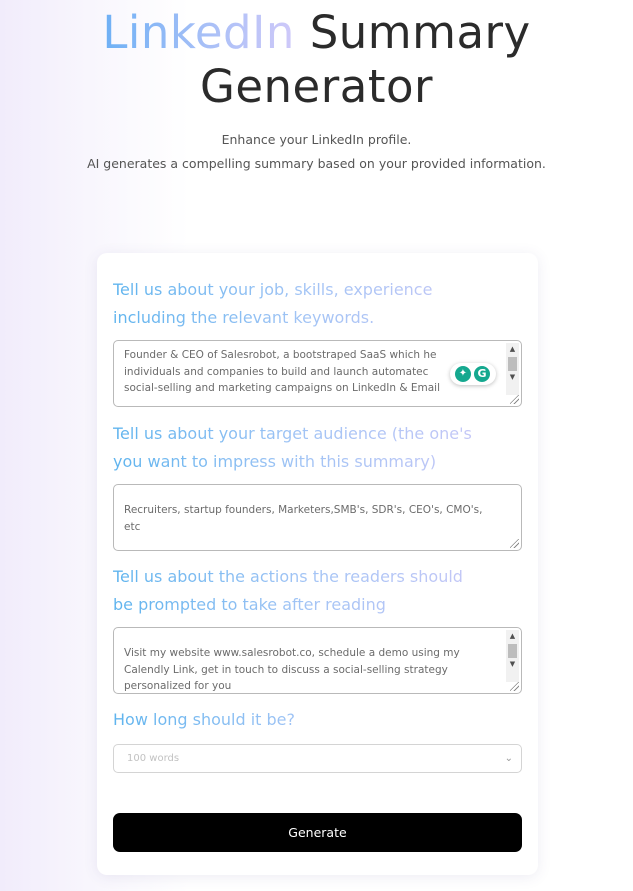 This screenshot has height=891, width=633. What do you see at coordinates (275, 461) in the screenshot?
I see `target-audience-label-line2: you want to impress with this summary)` at bounding box center [275, 461].